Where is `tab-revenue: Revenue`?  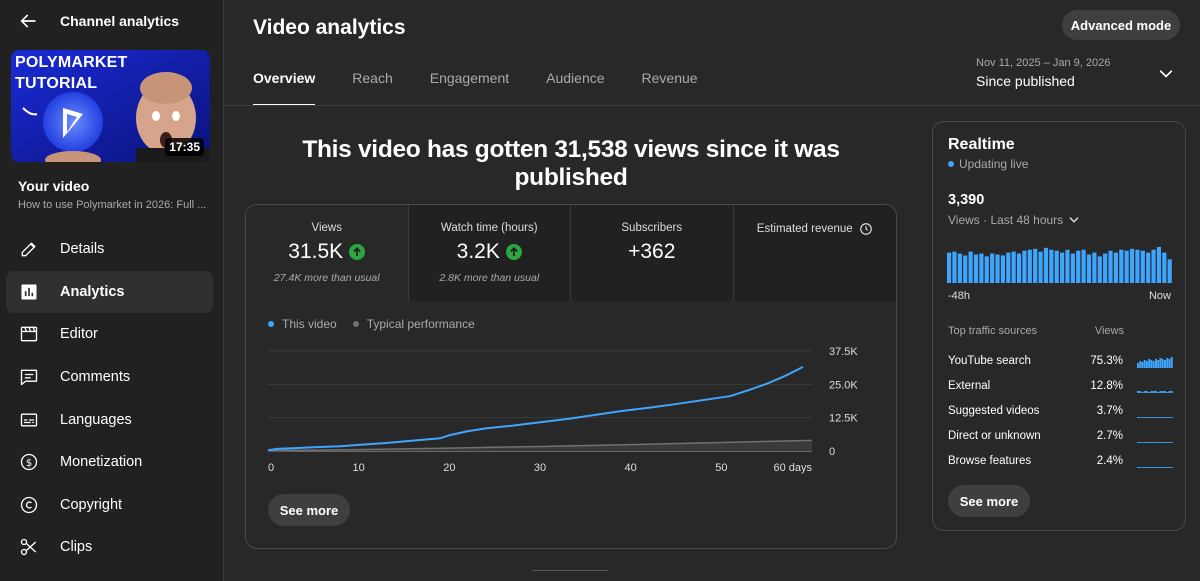 tab-revenue: Revenue is located at coordinates (670, 88).